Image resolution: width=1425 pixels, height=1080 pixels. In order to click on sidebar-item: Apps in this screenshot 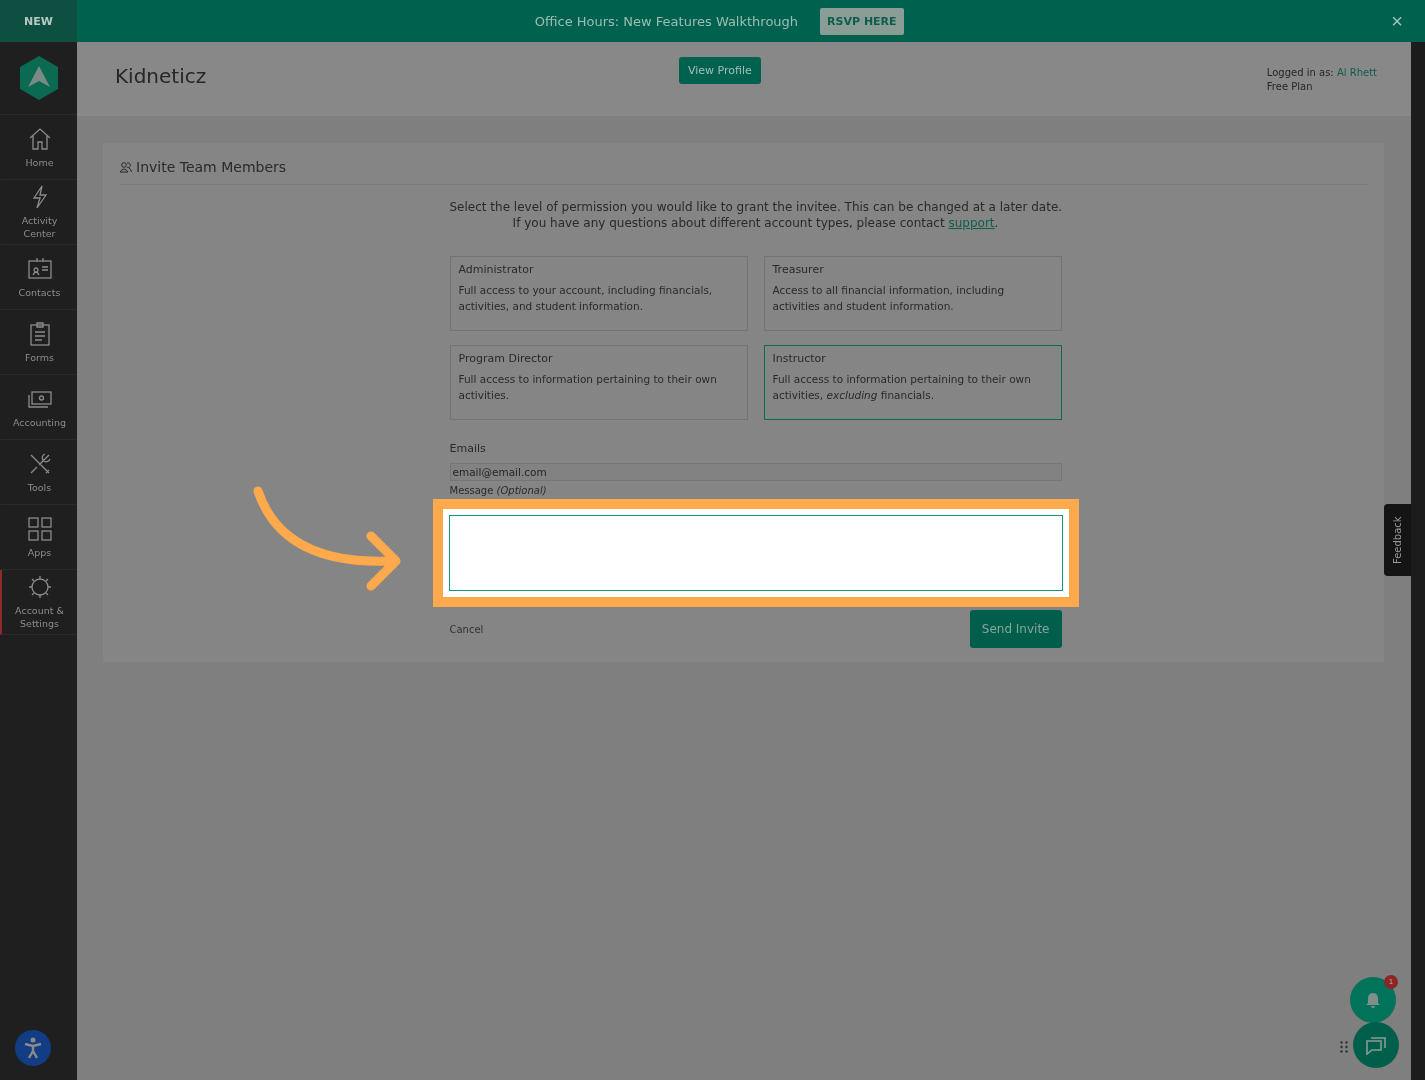, I will do `click(38, 537)`.